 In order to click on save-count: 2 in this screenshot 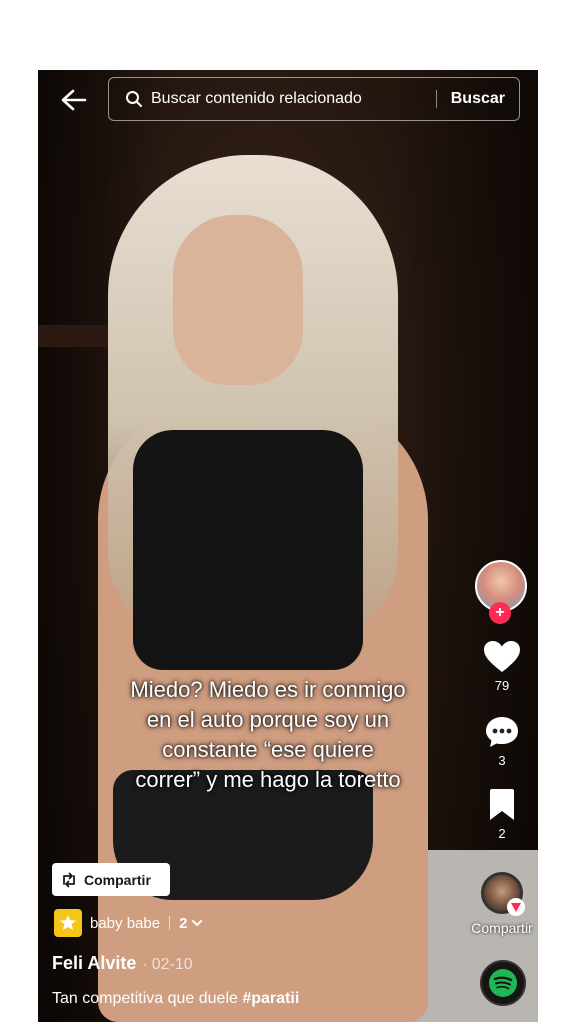, I will do `click(502, 833)`.